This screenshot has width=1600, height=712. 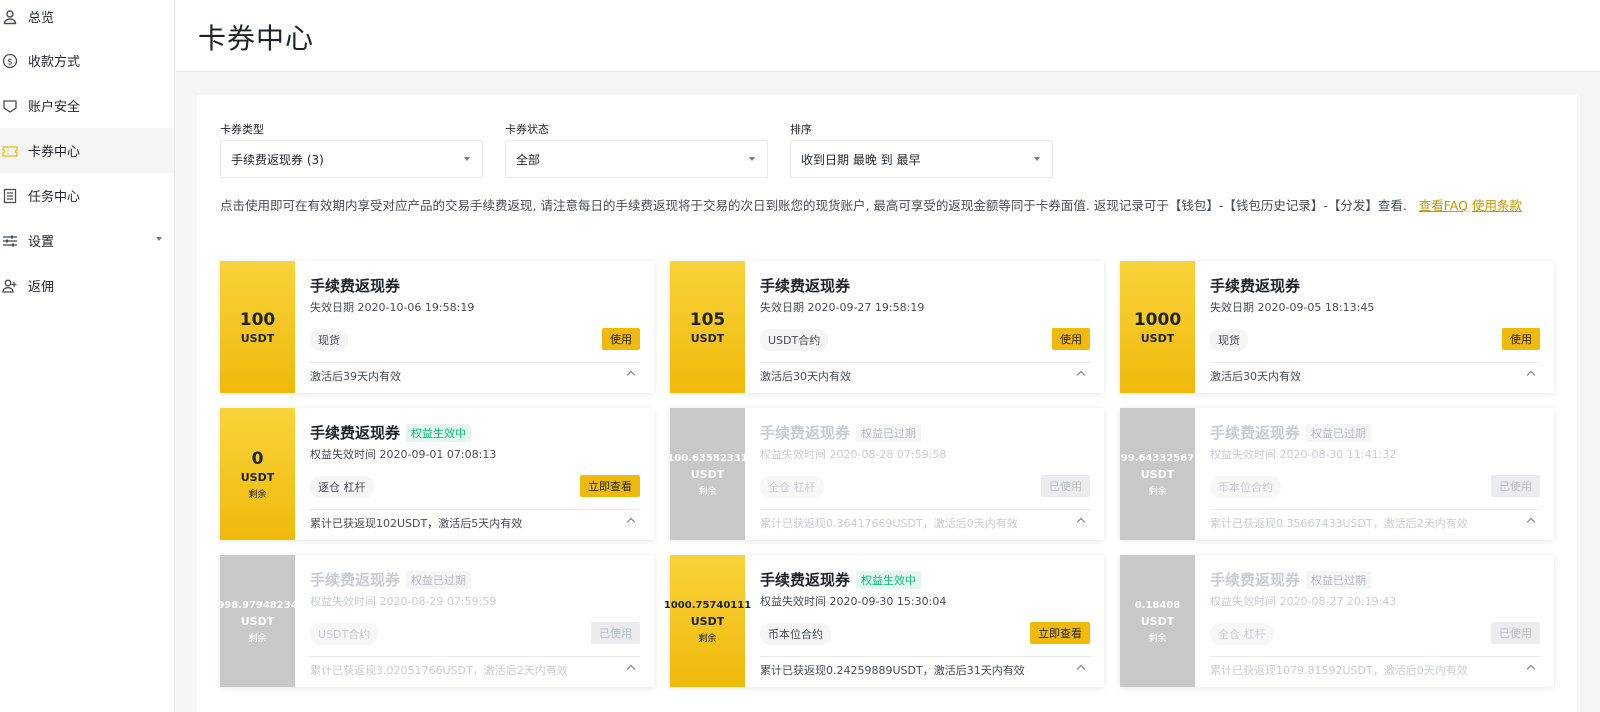 What do you see at coordinates (403, 454) in the screenshot?
I see `coupon-date: 权益失效时间 2020-09-01 07:08:13` at bounding box center [403, 454].